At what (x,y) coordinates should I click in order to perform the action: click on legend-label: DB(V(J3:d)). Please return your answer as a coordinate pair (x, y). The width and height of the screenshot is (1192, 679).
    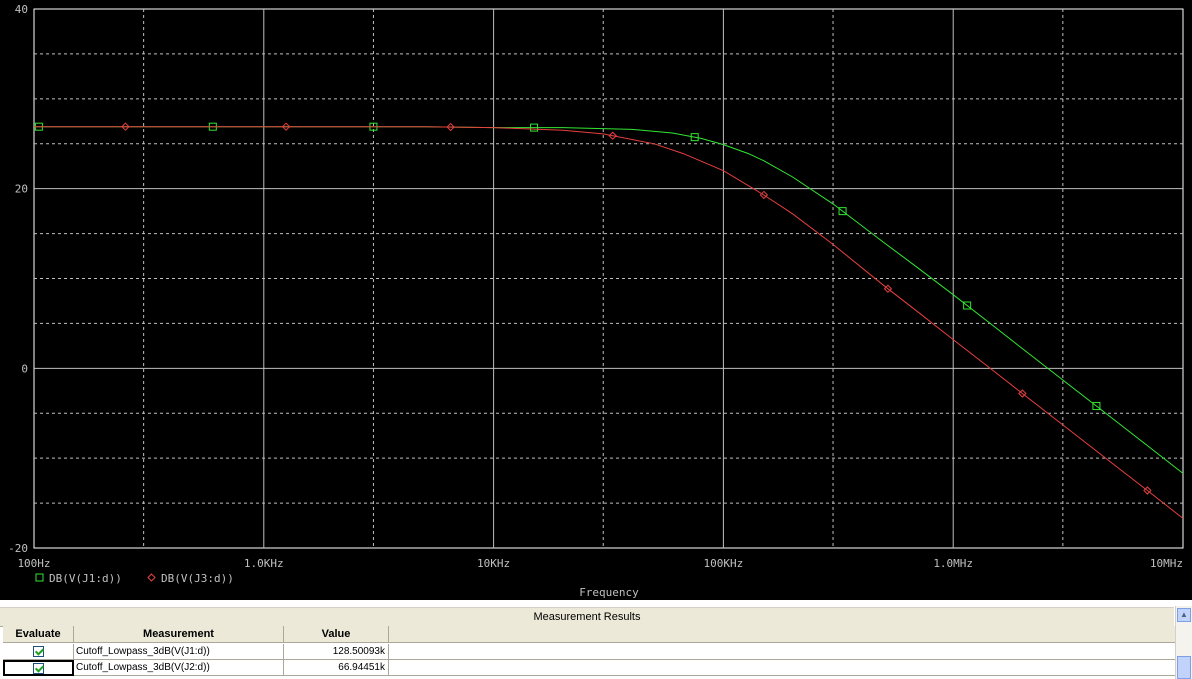
    Looking at the image, I should click on (197, 578).